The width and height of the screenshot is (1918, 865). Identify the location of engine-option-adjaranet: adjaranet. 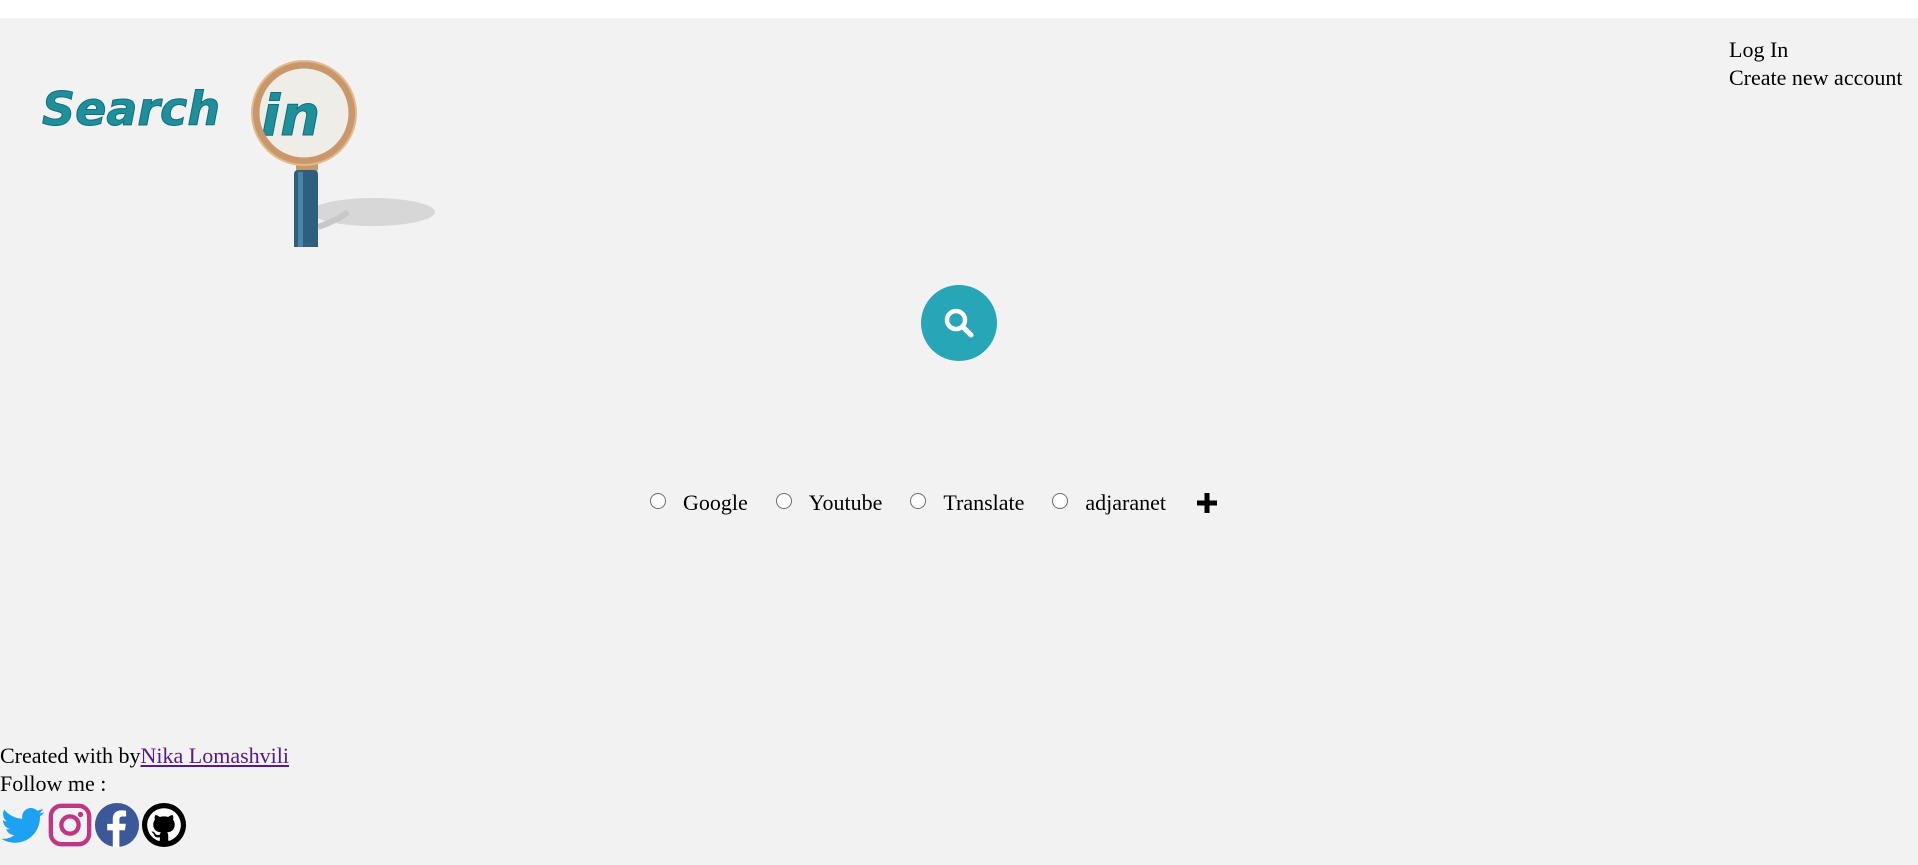
(1109, 503).